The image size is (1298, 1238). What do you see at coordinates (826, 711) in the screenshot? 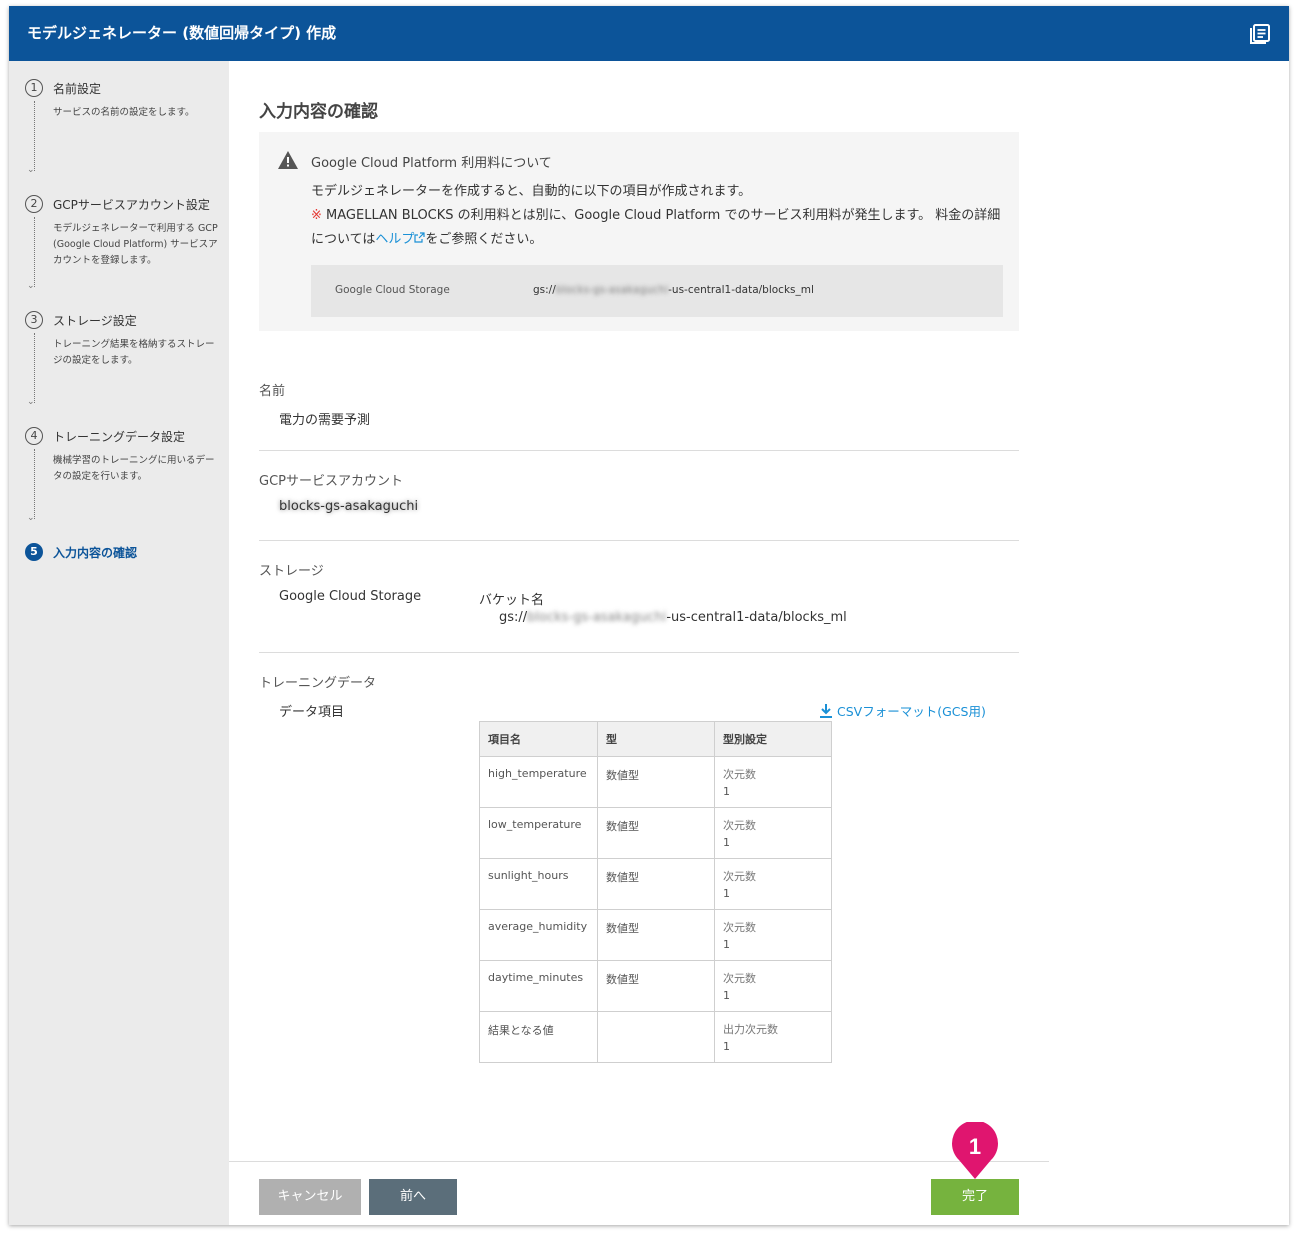
I see `download-icon` at bounding box center [826, 711].